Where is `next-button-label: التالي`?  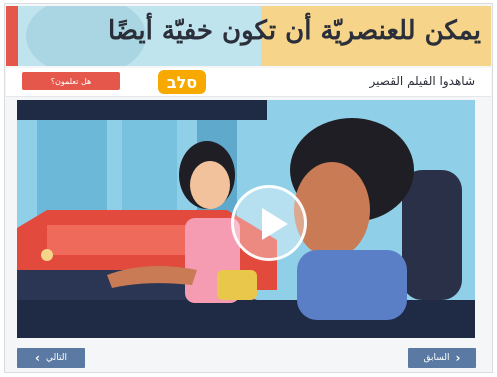
next-button-label: التالي is located at coordinates (56, 358).